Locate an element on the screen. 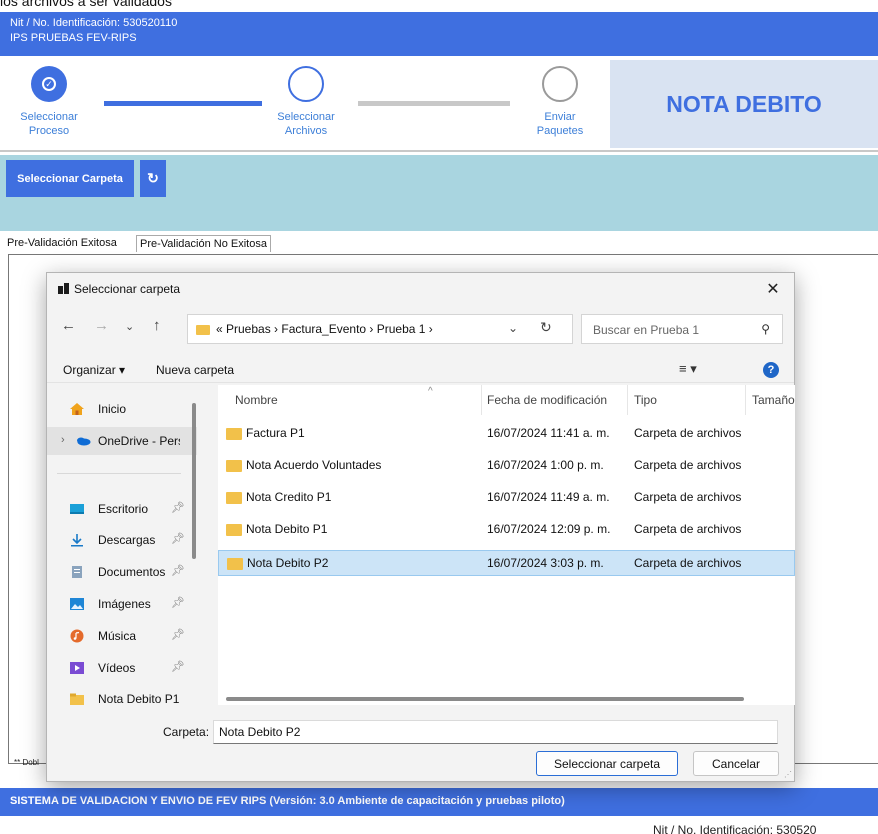  close-icon: ✕ is located at coordinates (773, 289).